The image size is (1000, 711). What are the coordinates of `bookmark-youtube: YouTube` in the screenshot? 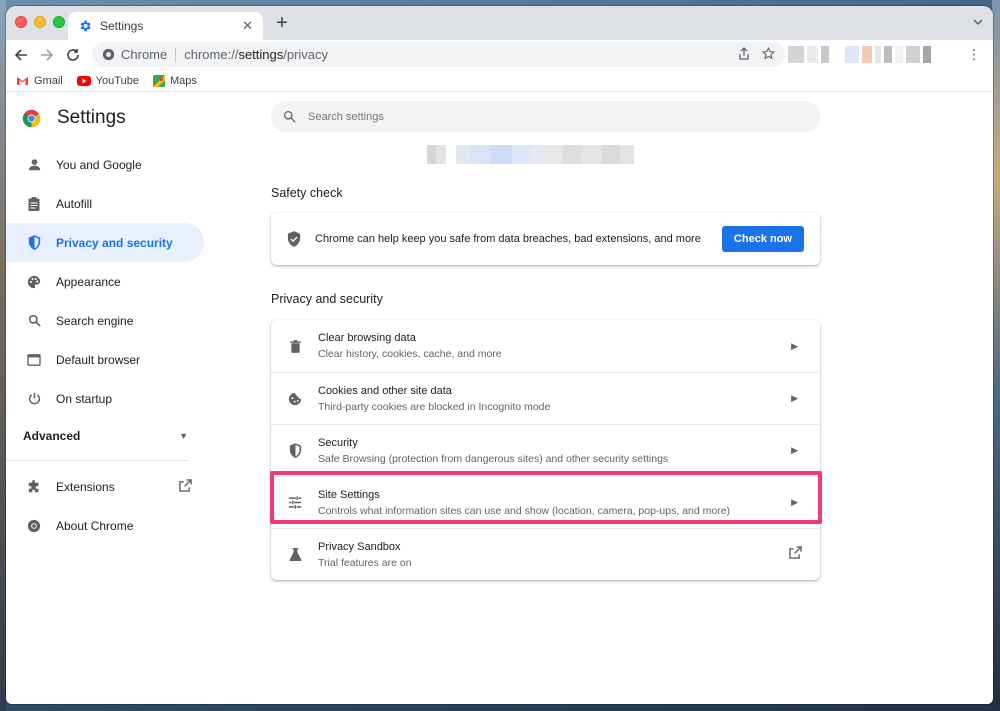 It's located at (107, 80).